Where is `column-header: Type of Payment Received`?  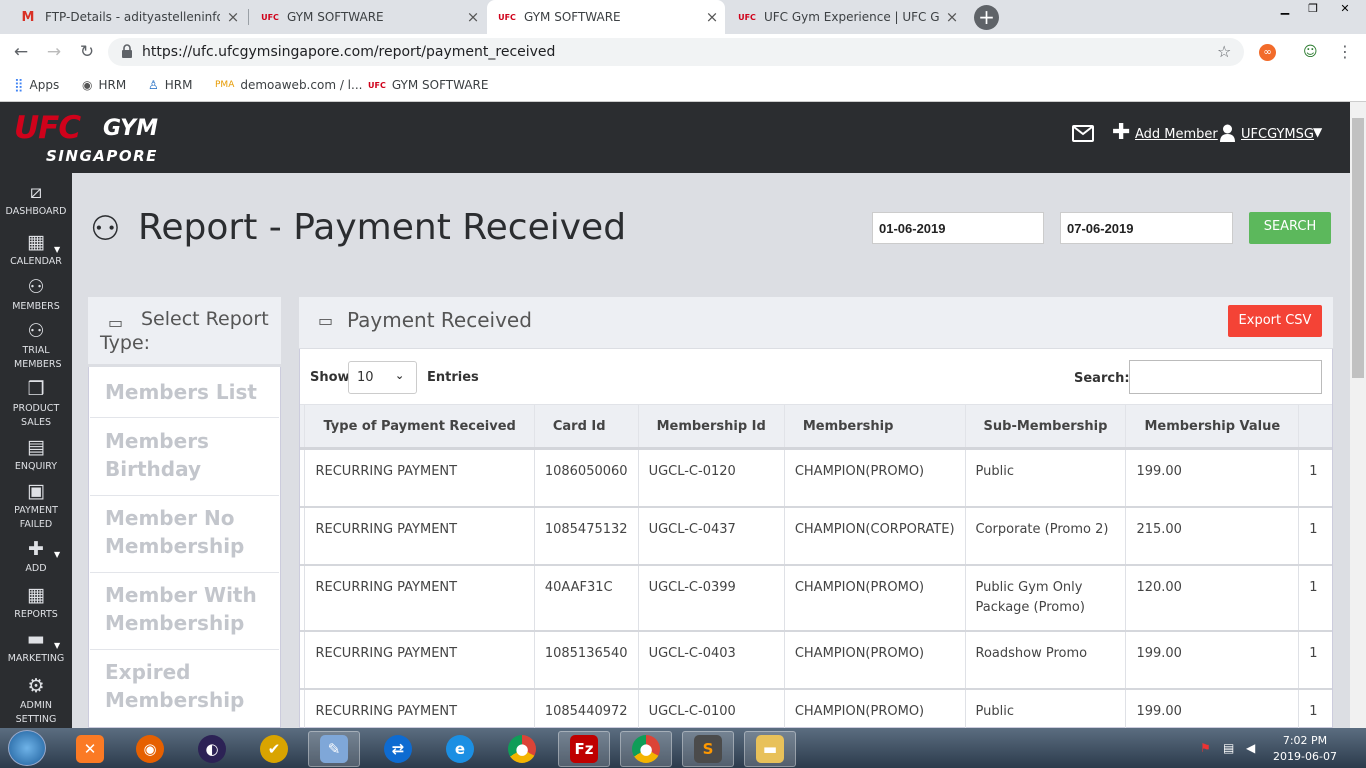
column-header: Type of Payment Received is located at coordinates (419, 427).